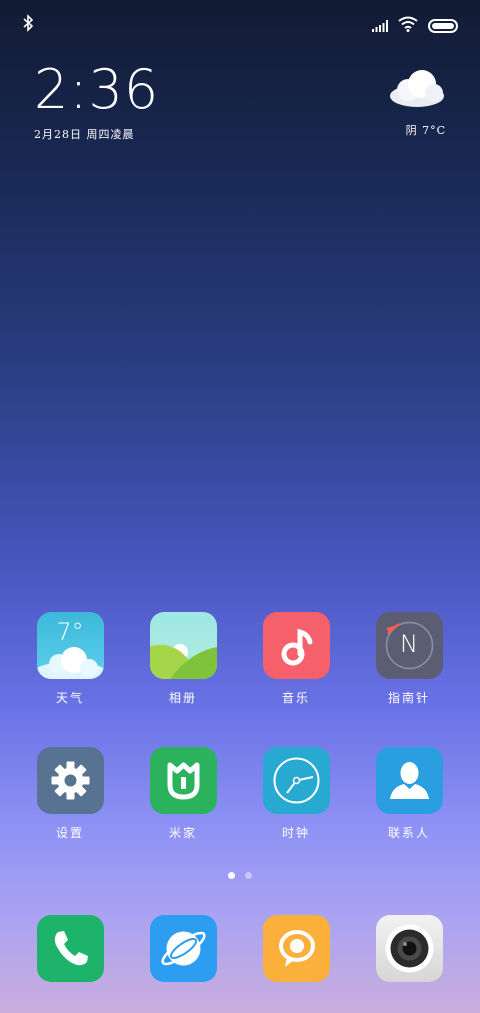  I want to click on messages-icon, so click(296, 948).